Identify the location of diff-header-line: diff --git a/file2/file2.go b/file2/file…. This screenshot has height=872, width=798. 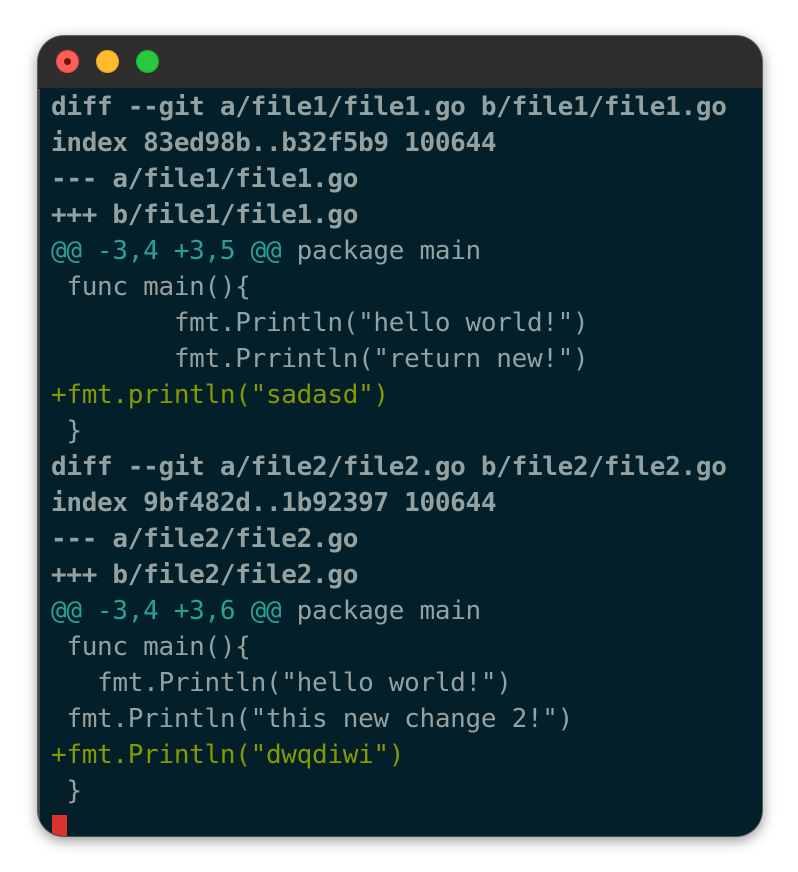
(389, 467).